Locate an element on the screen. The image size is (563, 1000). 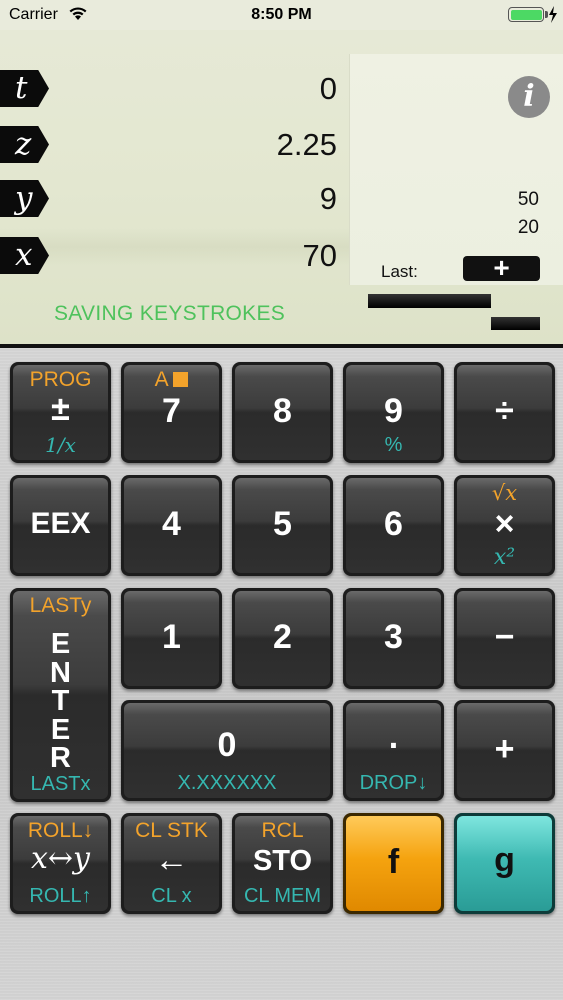
key-0: 0 X.XXXXXX is located at coordinates (227, 750).